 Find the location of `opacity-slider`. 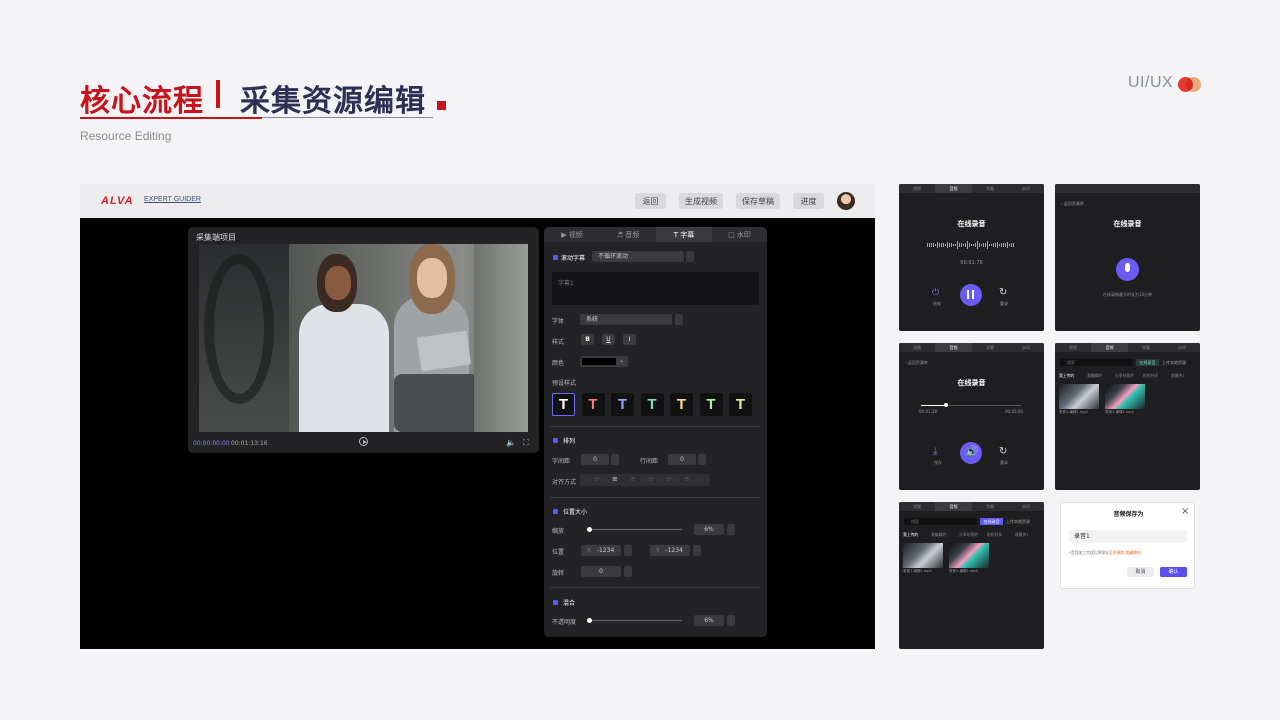

opacity-slider is located at coordinates (634, 620).